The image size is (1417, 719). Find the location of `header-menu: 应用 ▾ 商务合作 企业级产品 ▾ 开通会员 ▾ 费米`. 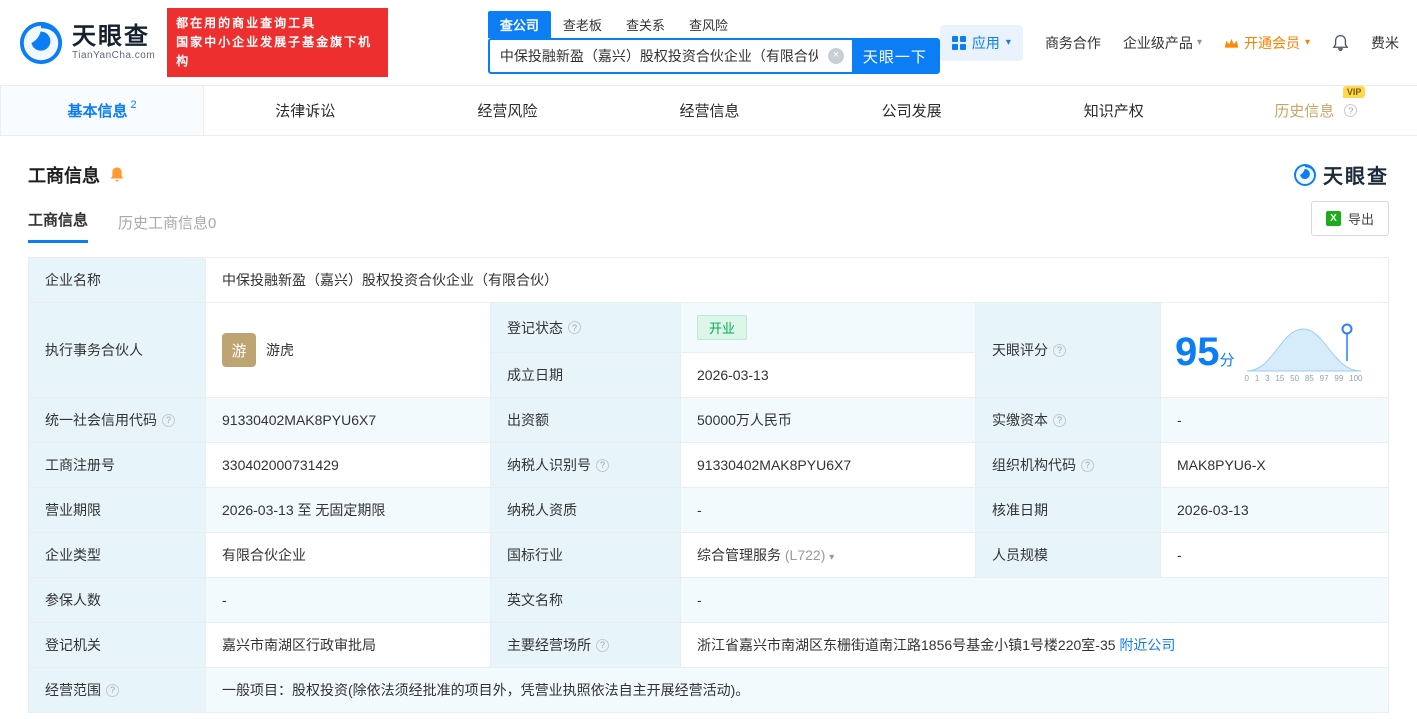

header-menu: 应用 ▾ 商务合作 企业级产品 ▾ 开通会员 ▾ 费米 is located at coordinates (1169, 42).